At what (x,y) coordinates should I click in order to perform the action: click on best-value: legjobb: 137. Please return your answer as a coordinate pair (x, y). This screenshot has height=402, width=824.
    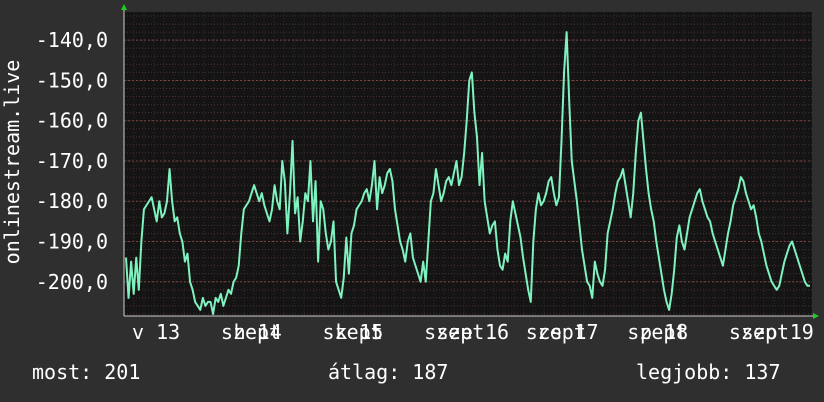
    Looking at the image, I should click on (708, 372).